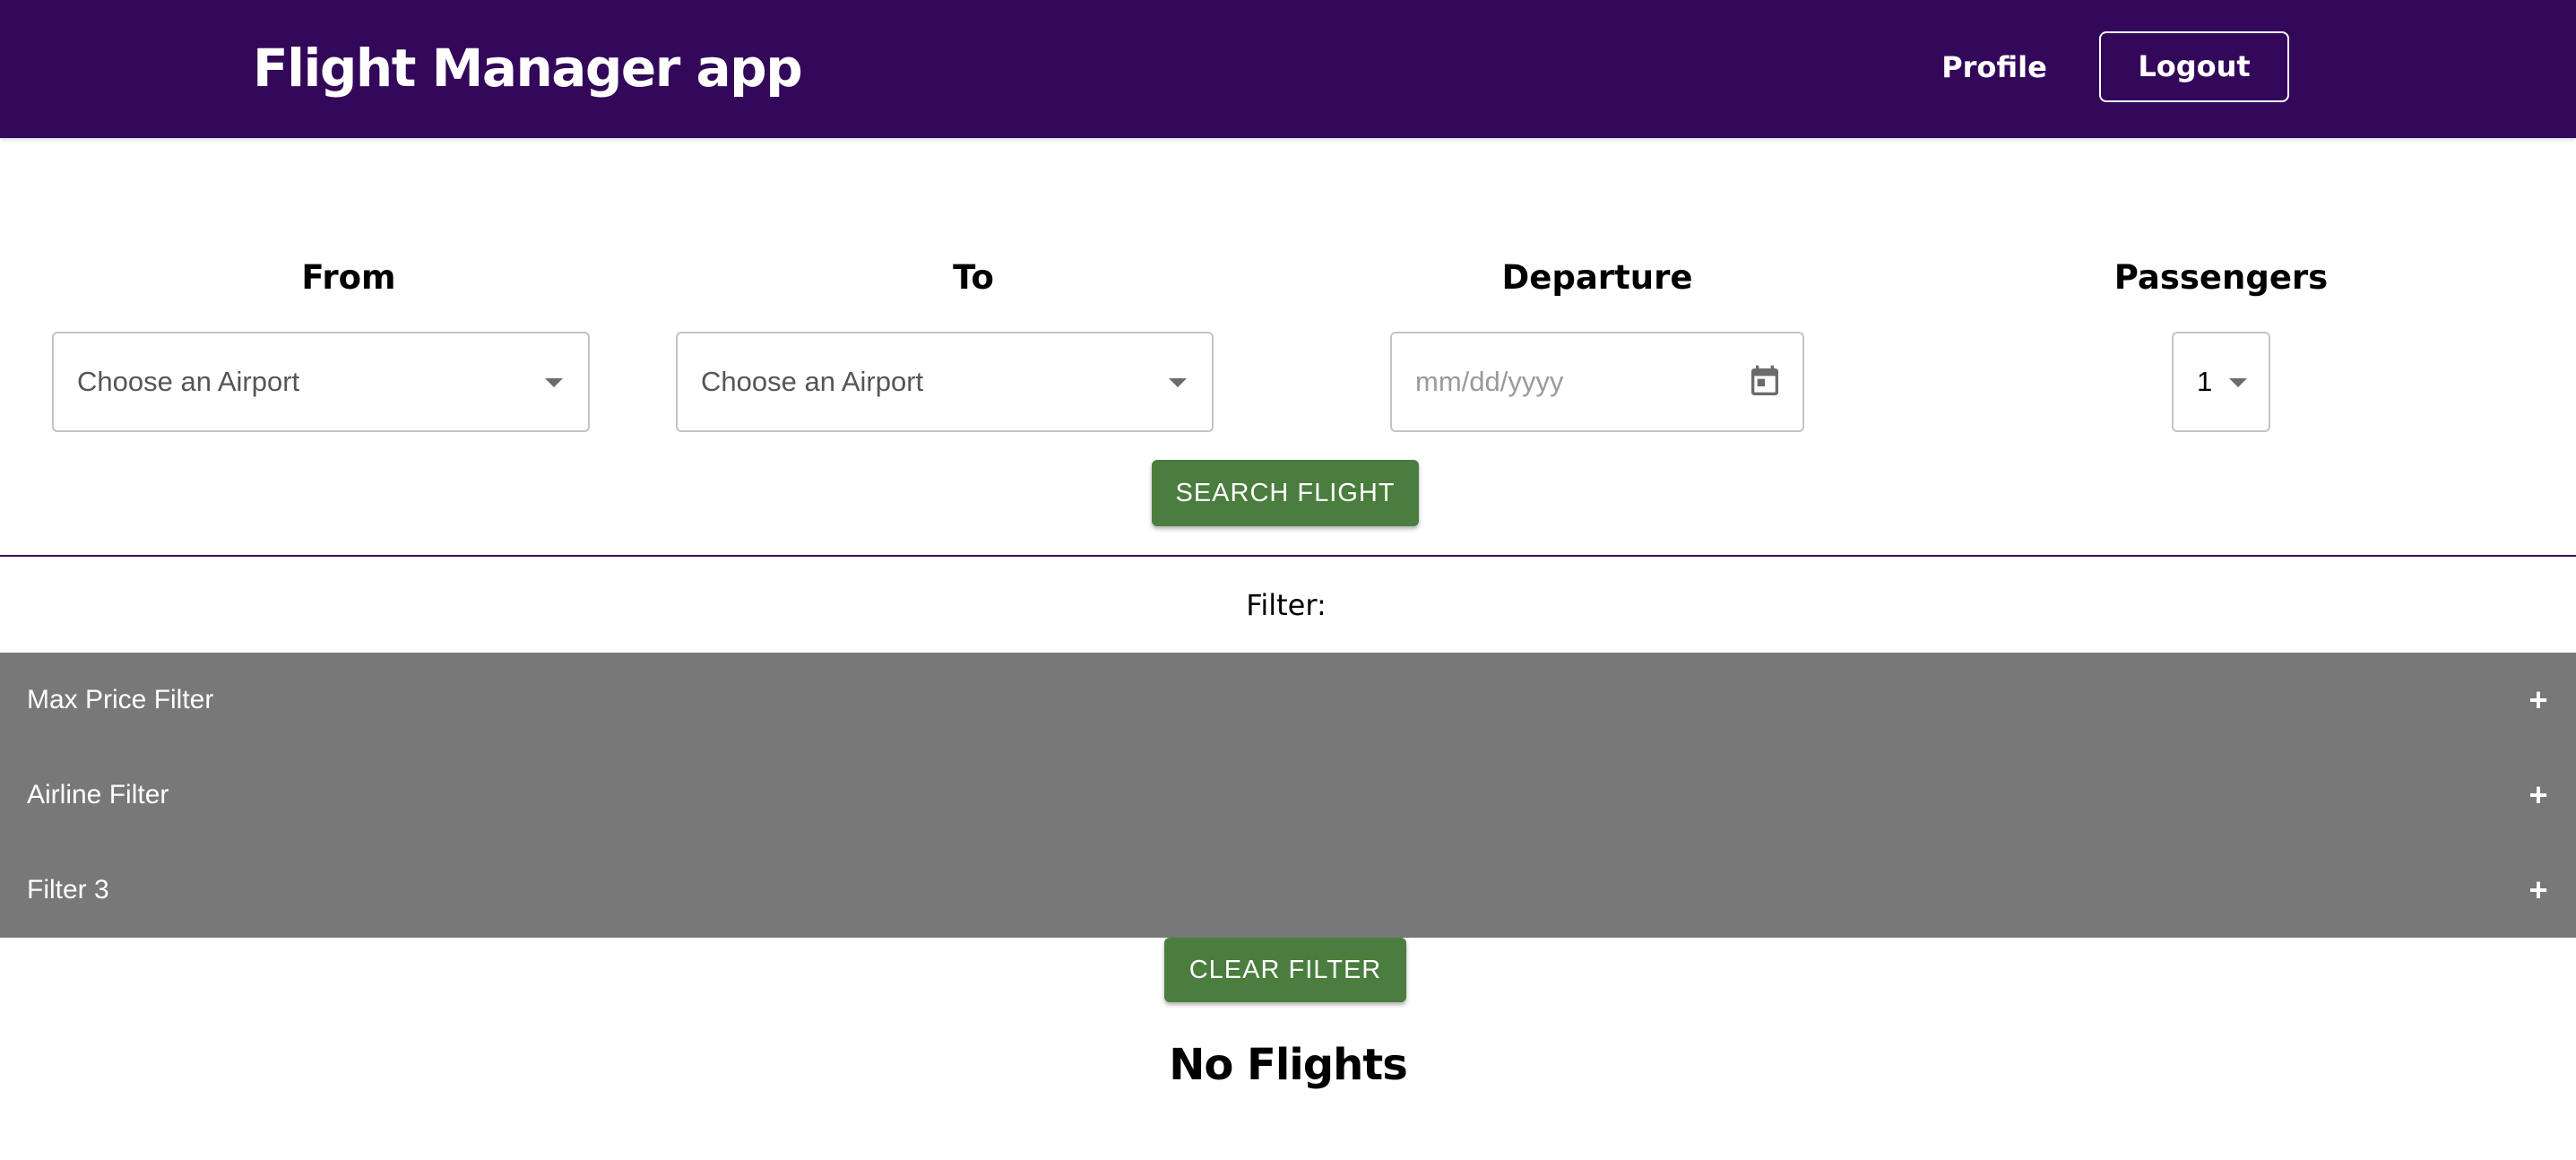  I want to click on profile-link: Profile, so click(1994, 67).